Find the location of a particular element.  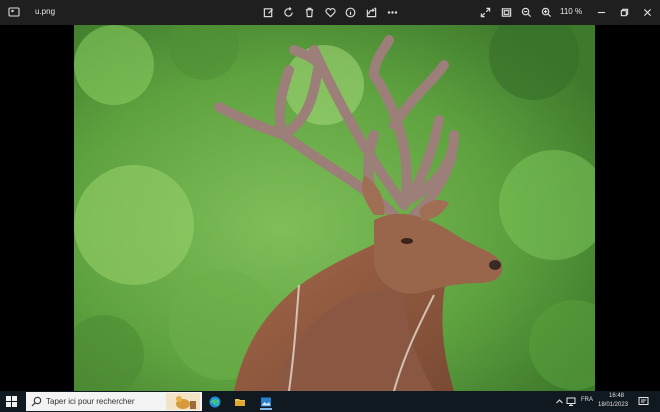

fit-to-window-button is located at coordinates (506, 12).